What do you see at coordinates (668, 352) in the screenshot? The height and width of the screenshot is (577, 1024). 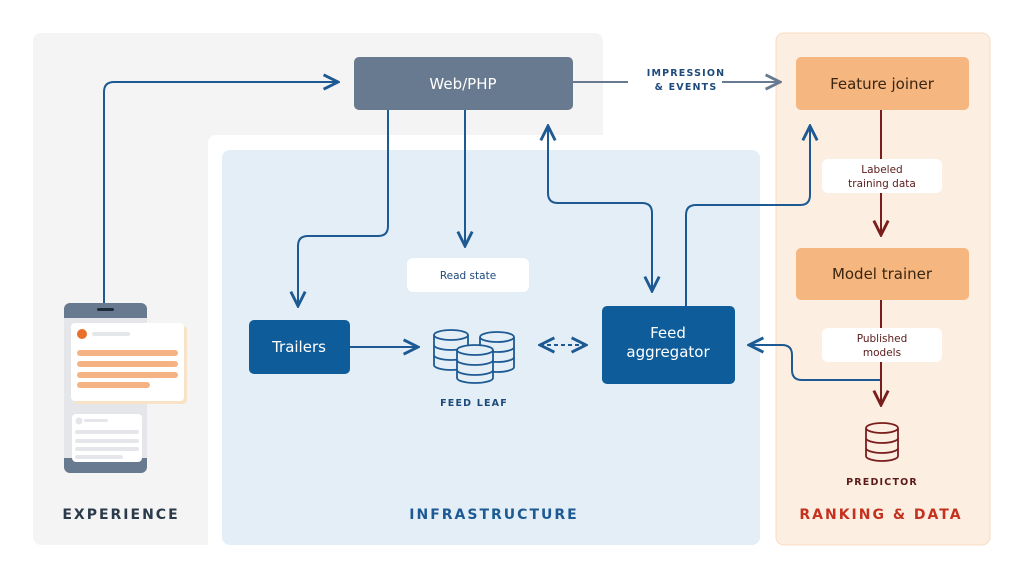 I see `feed-aggregator-label-2: aggregator` at bounding box center [668, 352].